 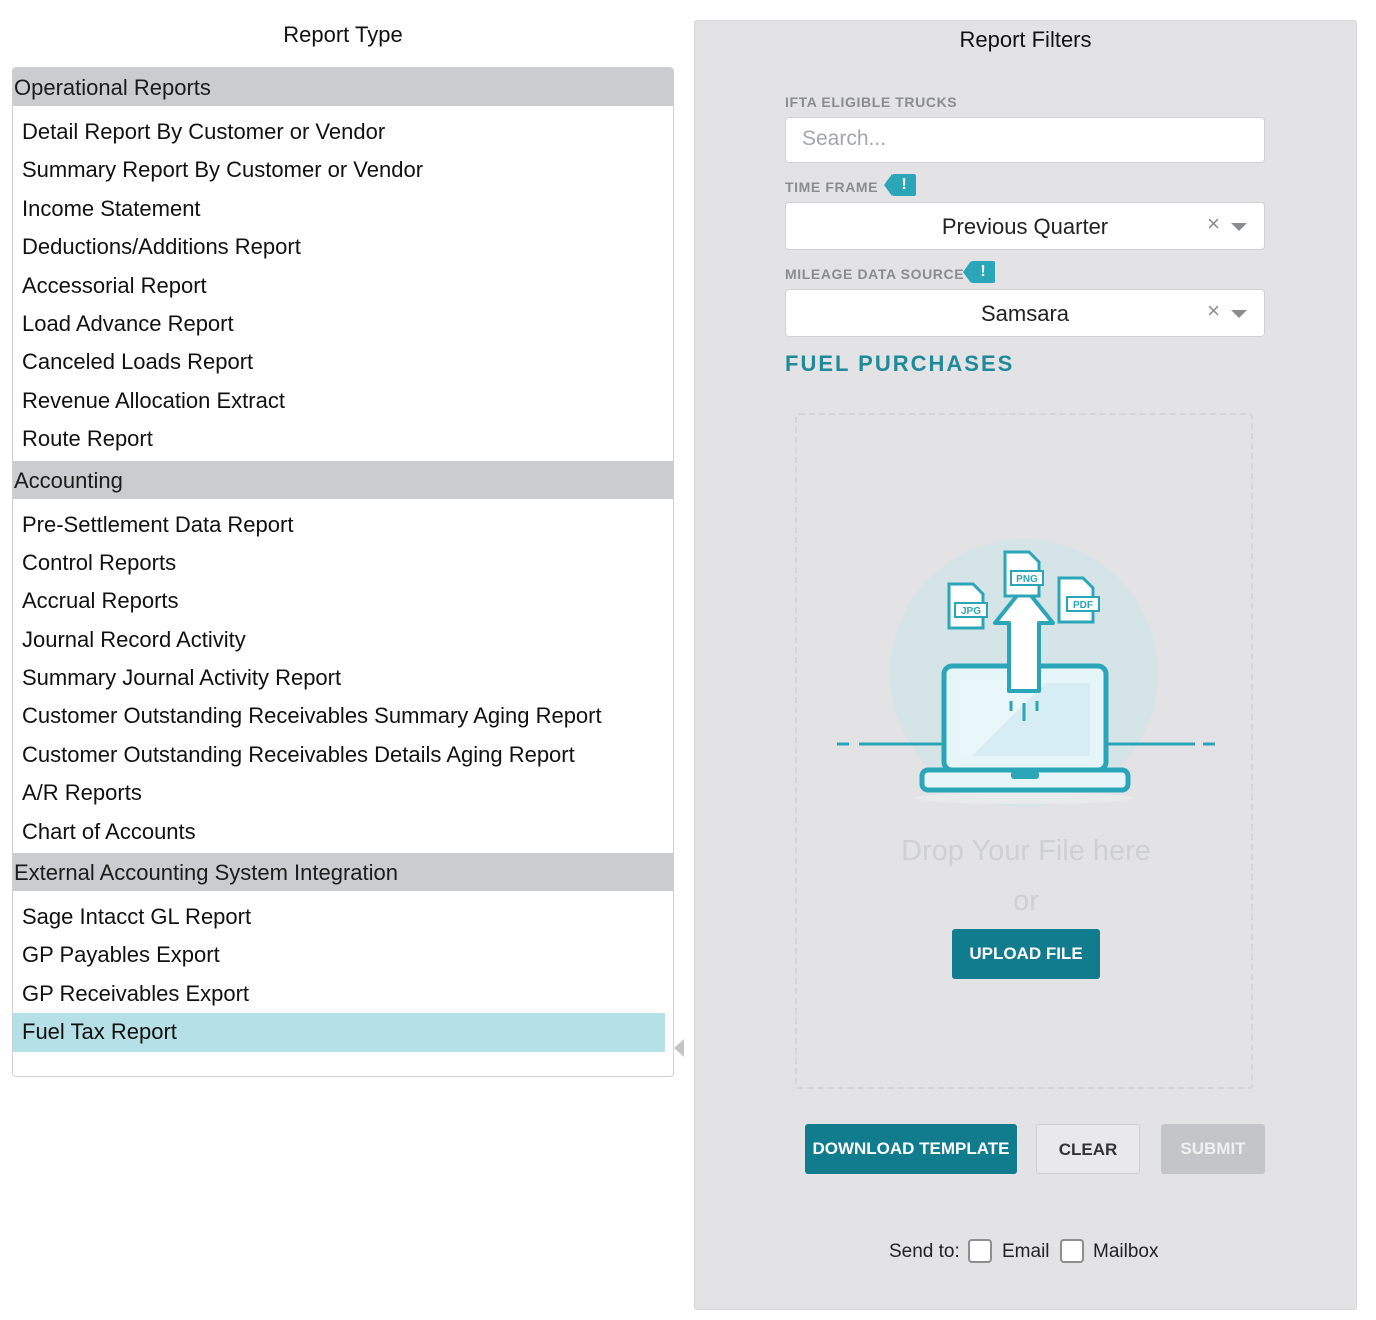 I want to click on group-header: External Accounting System Integration, so click(x=343, y=872).